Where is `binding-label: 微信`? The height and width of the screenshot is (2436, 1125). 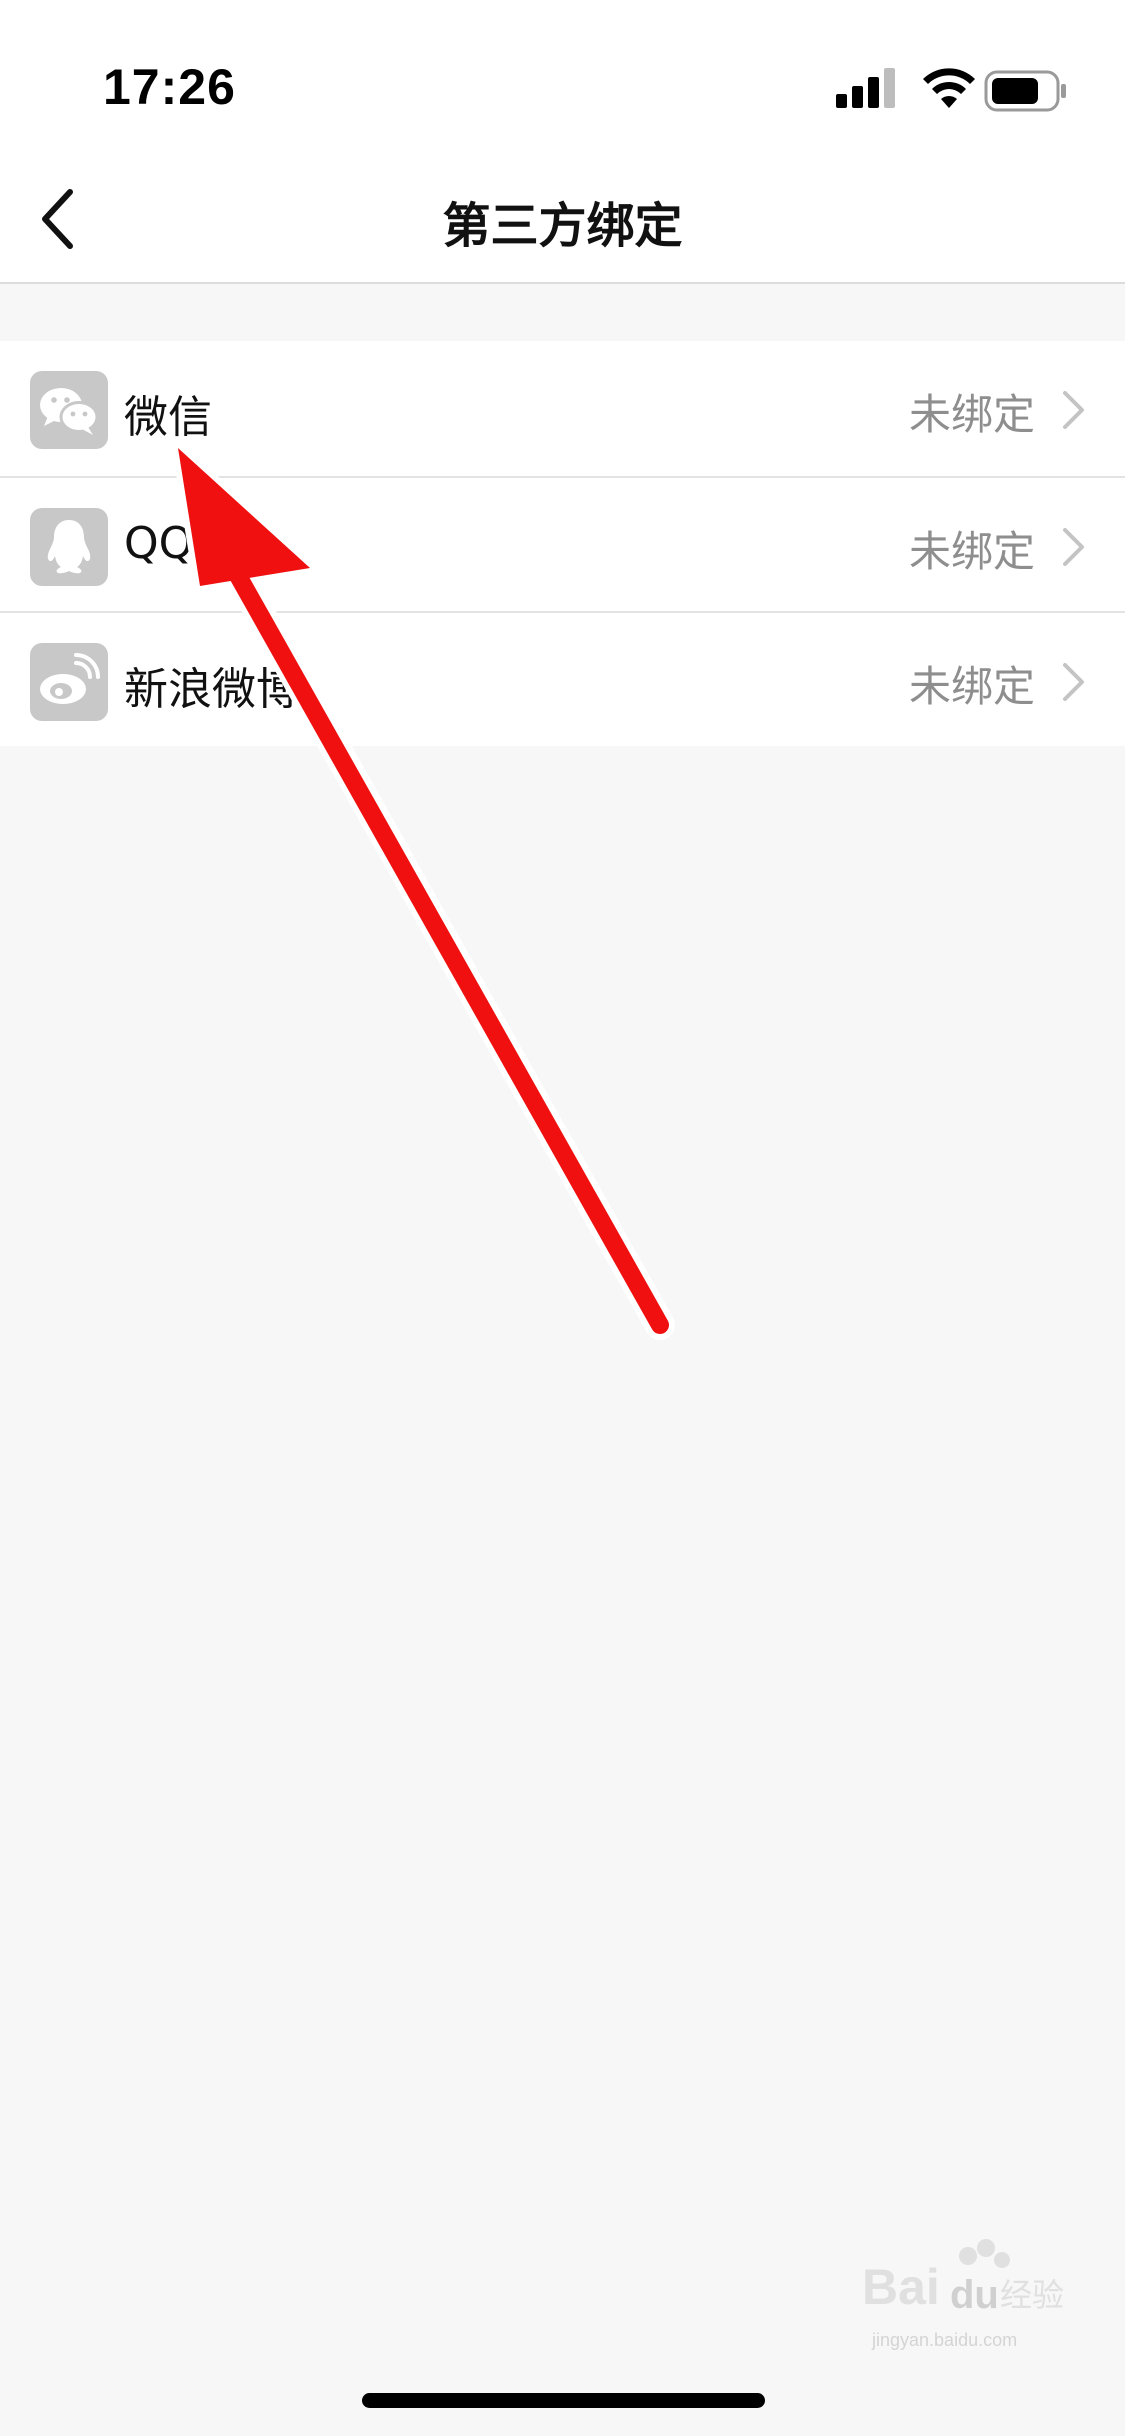
binding-label: 微信 is located at coordinates (168, 417).